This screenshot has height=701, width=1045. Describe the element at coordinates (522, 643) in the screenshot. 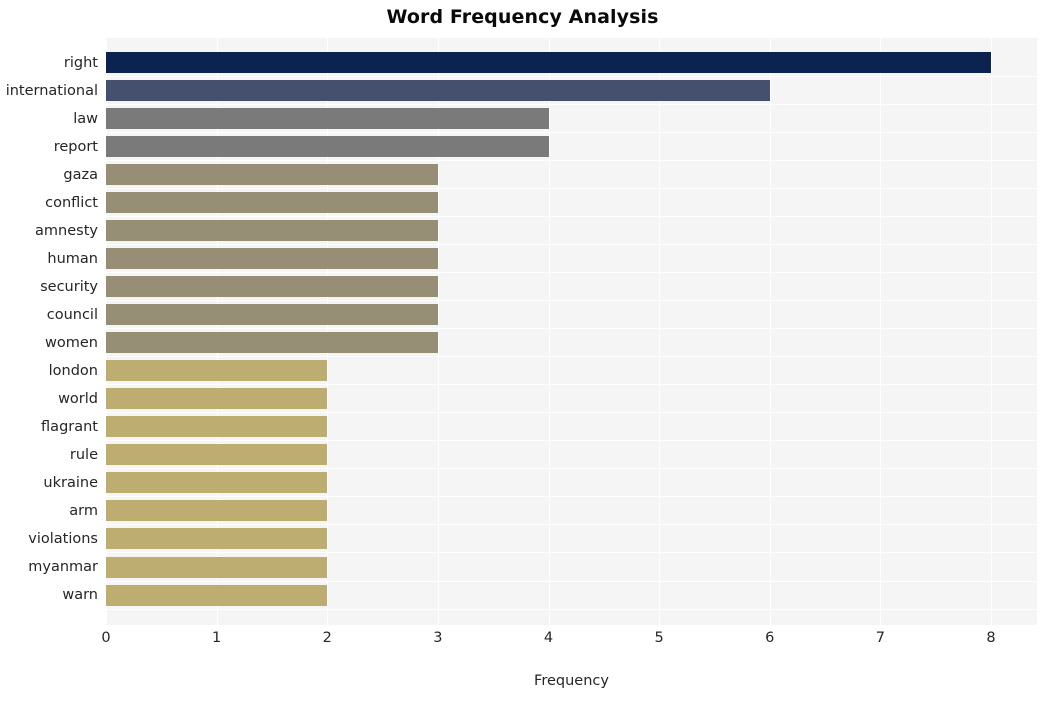

I see `x-axis-tick-labels: 0 1 2 3 4 5 6 7 8` at that location.